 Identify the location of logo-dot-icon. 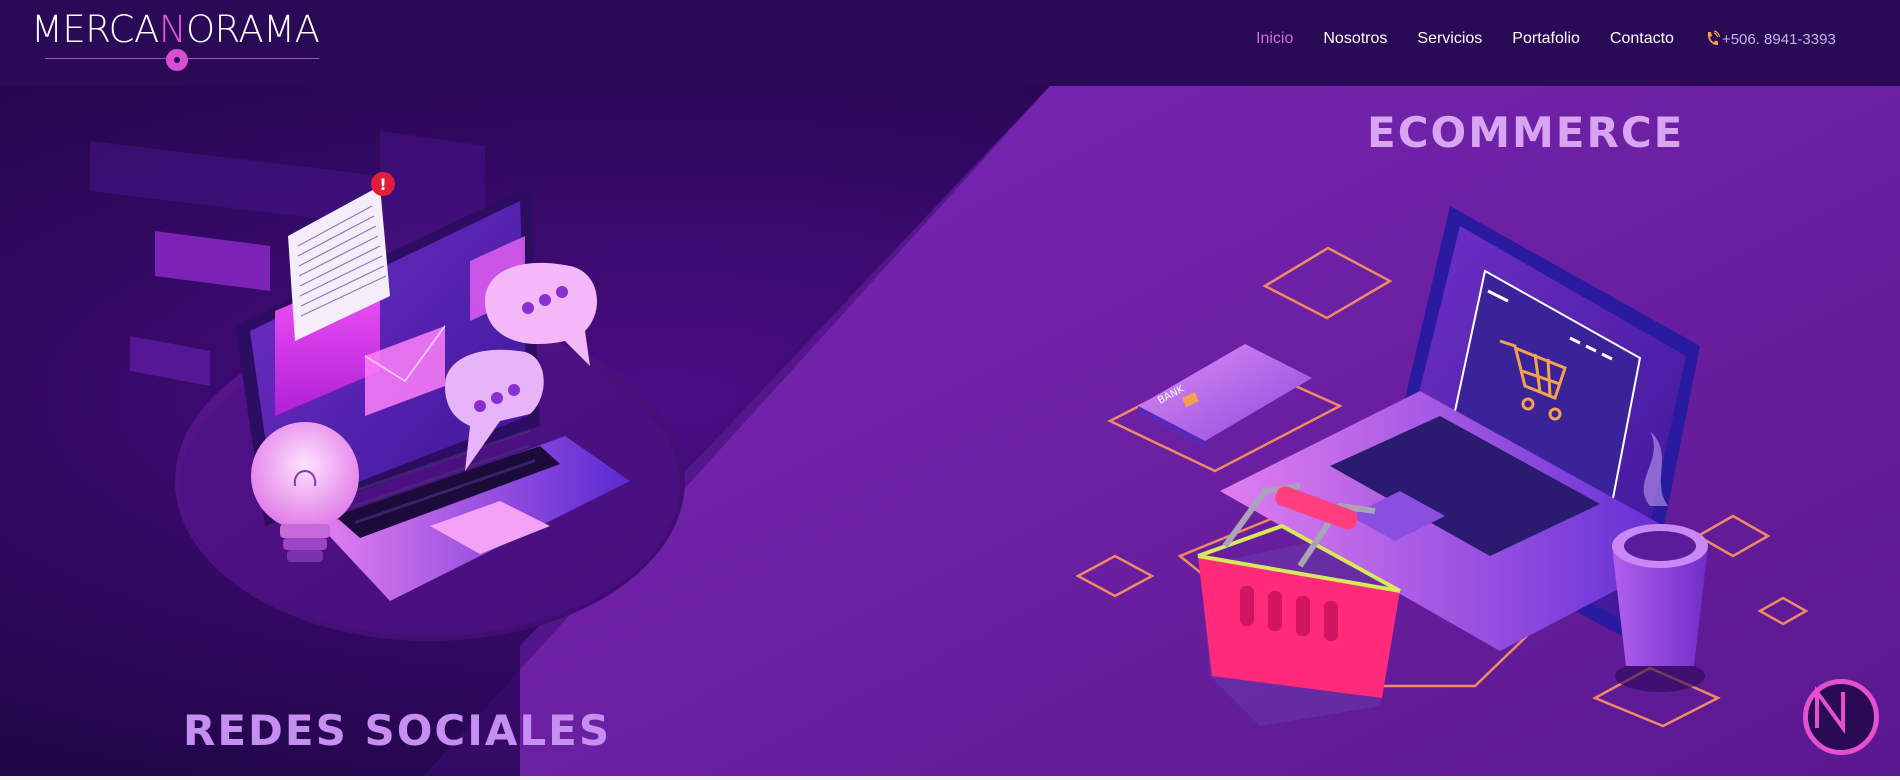
(177, 60).